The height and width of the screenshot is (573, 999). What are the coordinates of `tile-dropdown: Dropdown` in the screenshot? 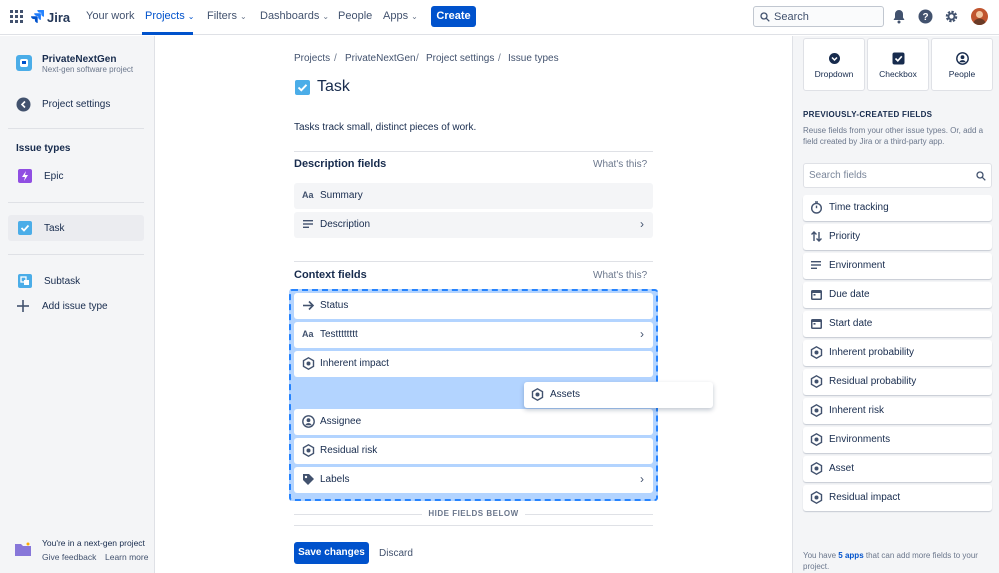 It's located at (834, 64).